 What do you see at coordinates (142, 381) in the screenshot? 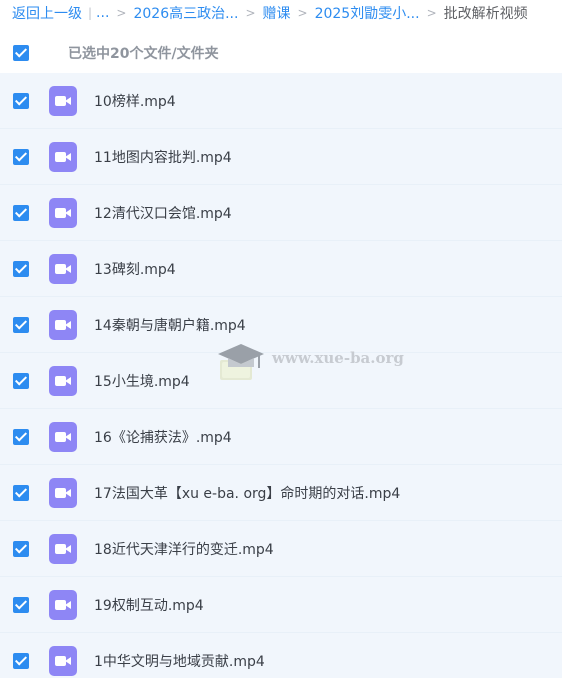
I see `file-name: 15小生境.mp4` at bounding box center [142, 381].